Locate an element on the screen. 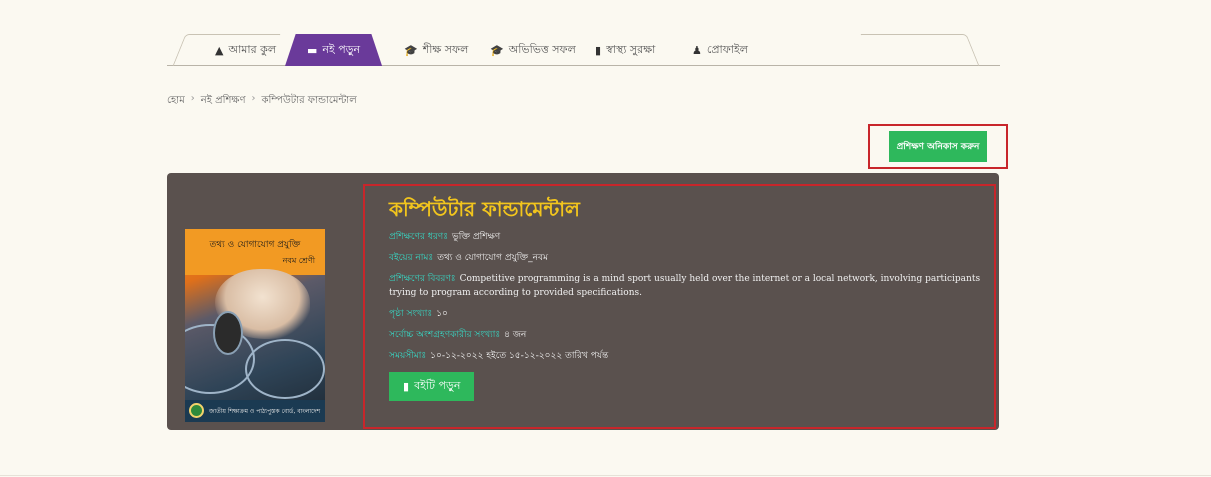 The width and height of the screenshot is (1211, 477). tab-label: প্রোফাইল is located at coordinates (727, 49).